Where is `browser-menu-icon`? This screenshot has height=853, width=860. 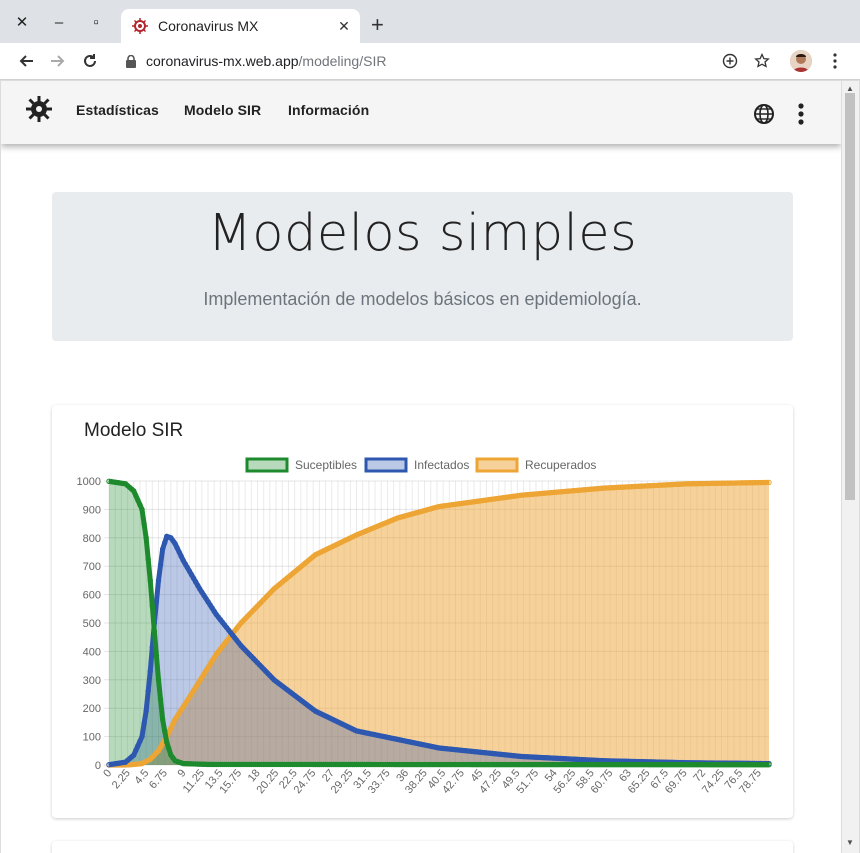
browser-menu-icon is located at coordinates (835, 61).